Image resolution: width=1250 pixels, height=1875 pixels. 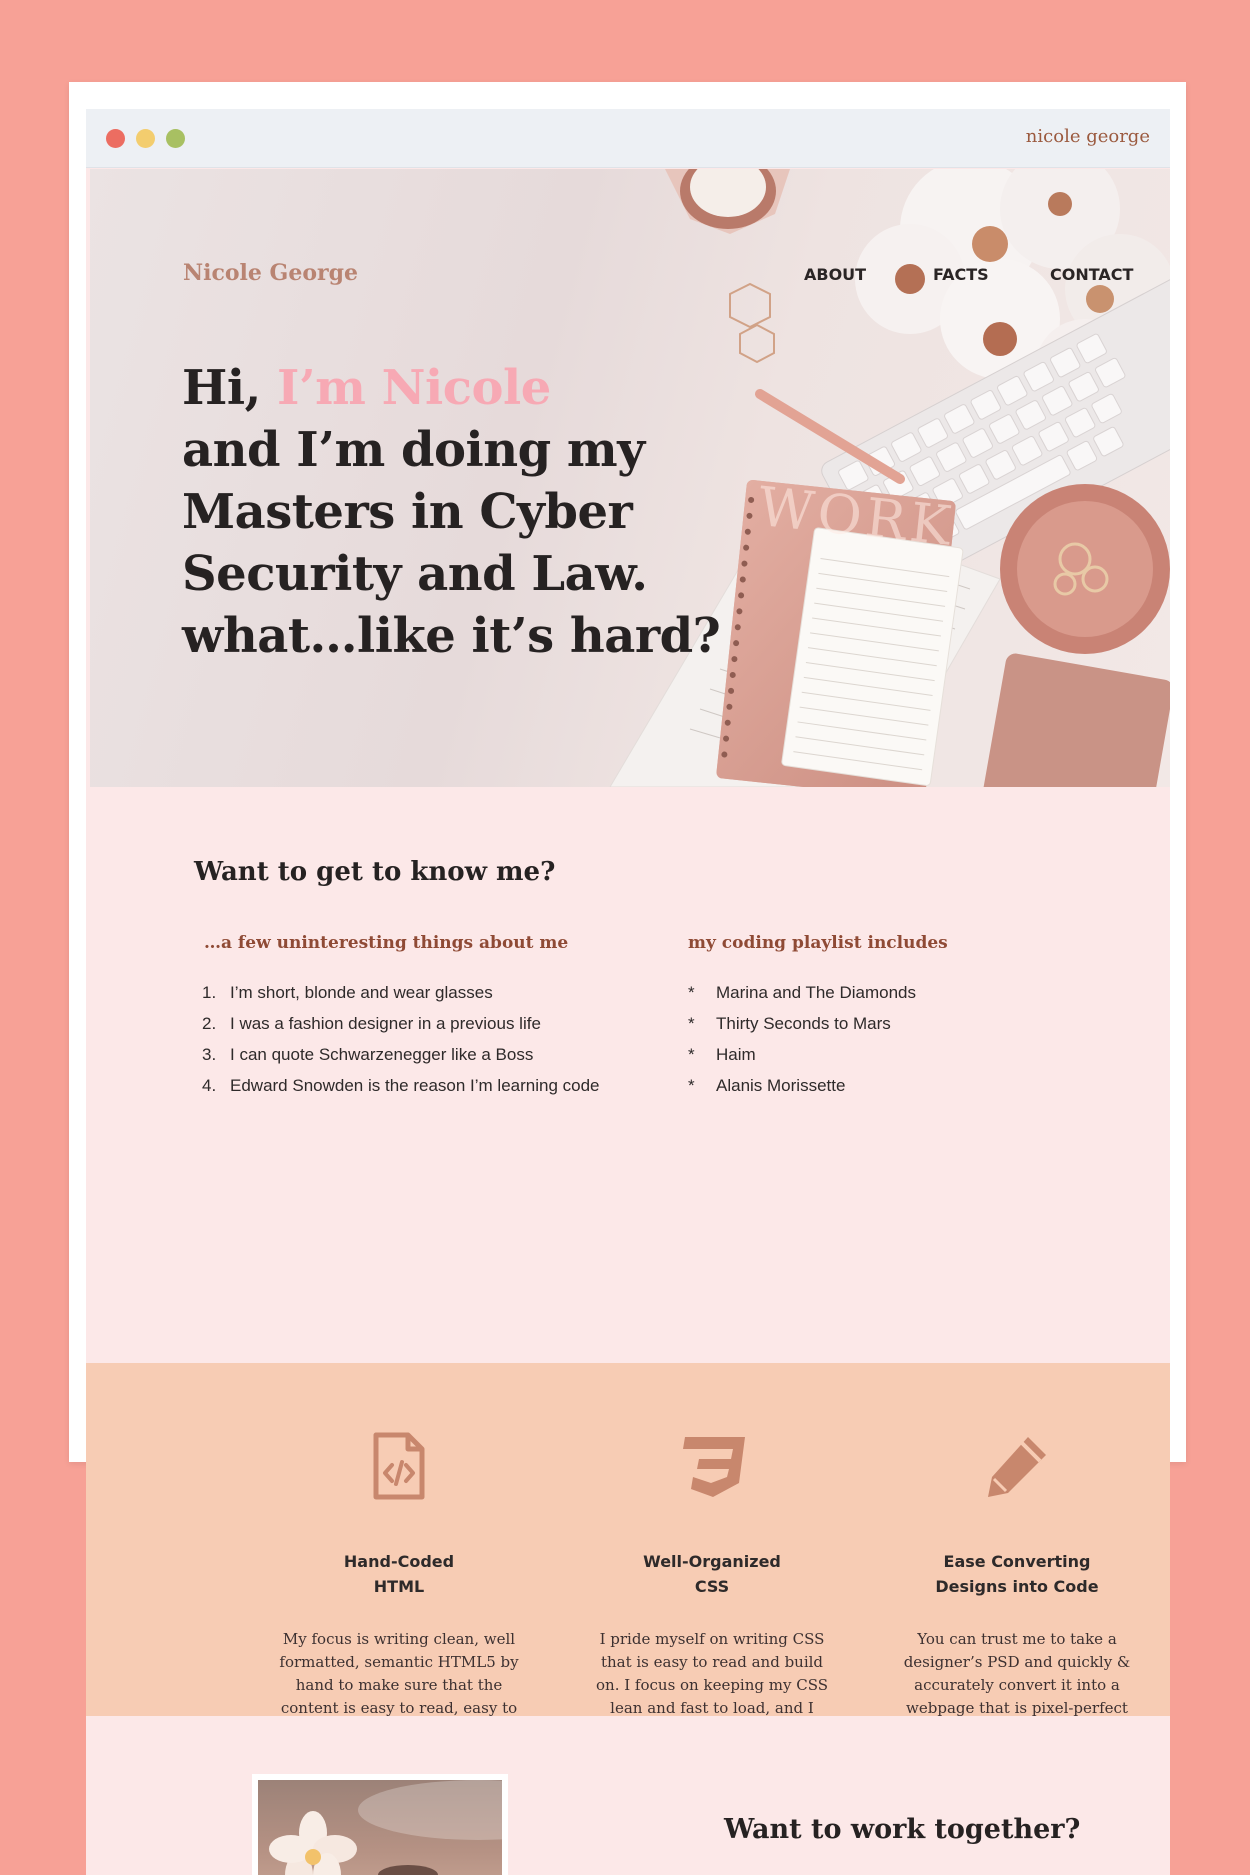 What do you see at coordinates (736, 1054) in the screenshot?
I see `list-item-text: Haim` at bounding box center [736, 1054].